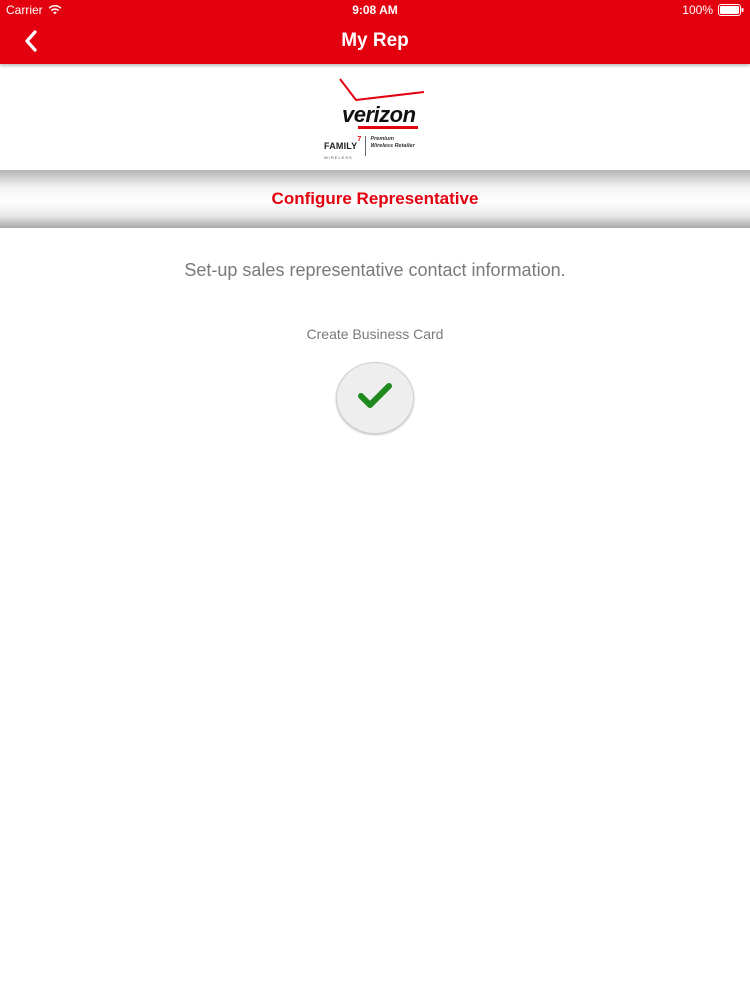  Describe the element at coordinates (375, 334) in the screenshot. I see `create-business-card-label: Create Business Card` at that location.